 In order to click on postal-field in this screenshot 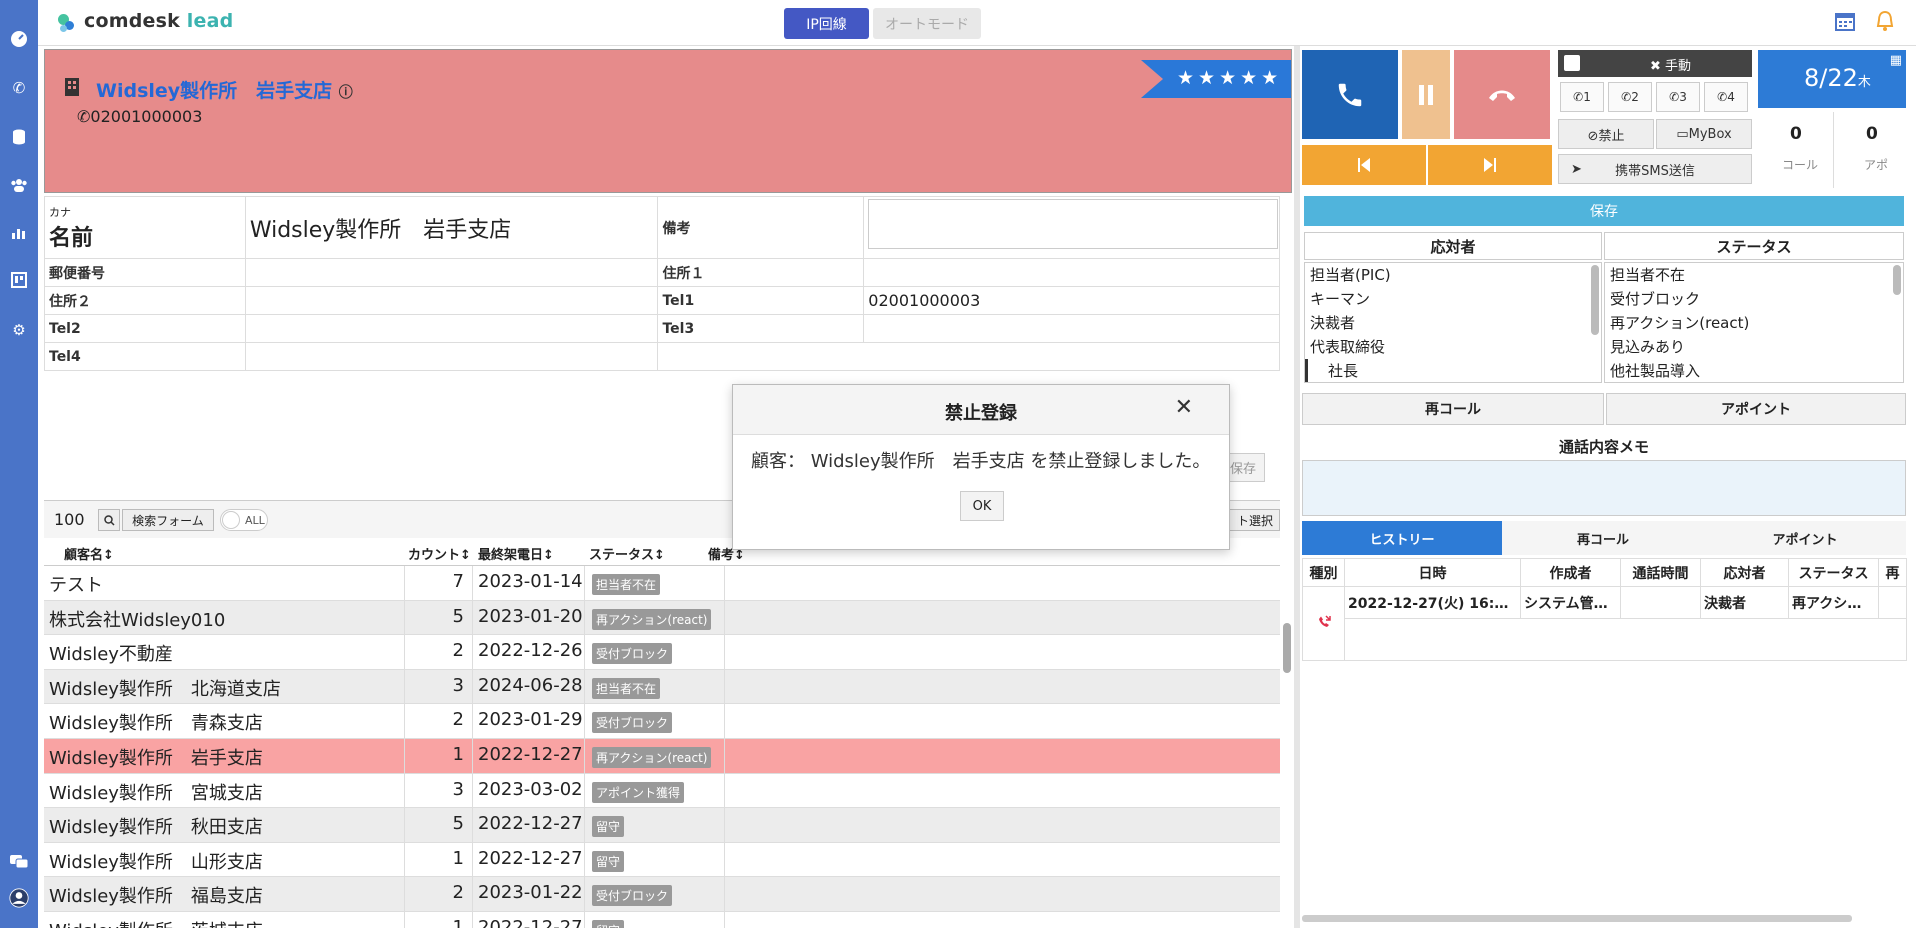, I will do `click(451, 272)`.